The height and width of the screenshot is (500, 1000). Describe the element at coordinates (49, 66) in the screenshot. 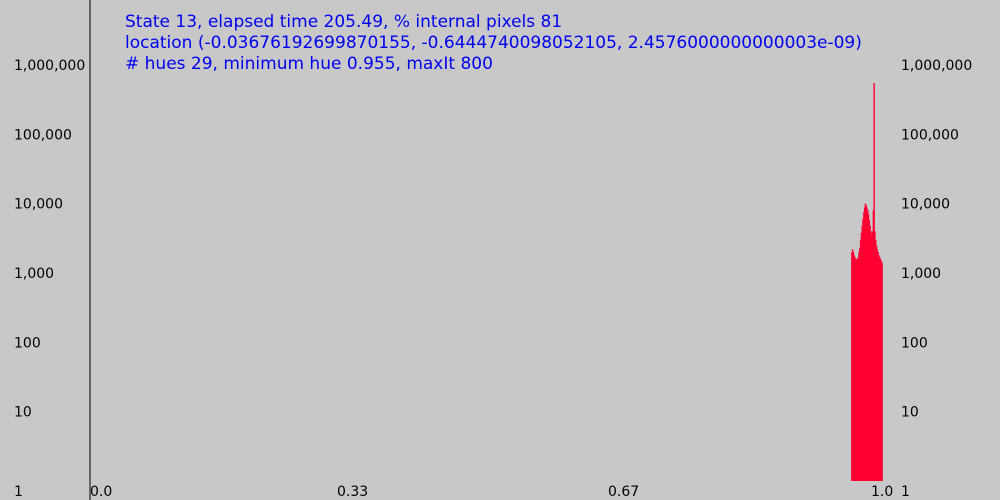

I see `y-tick-label-left: 1,000,000` at that location.